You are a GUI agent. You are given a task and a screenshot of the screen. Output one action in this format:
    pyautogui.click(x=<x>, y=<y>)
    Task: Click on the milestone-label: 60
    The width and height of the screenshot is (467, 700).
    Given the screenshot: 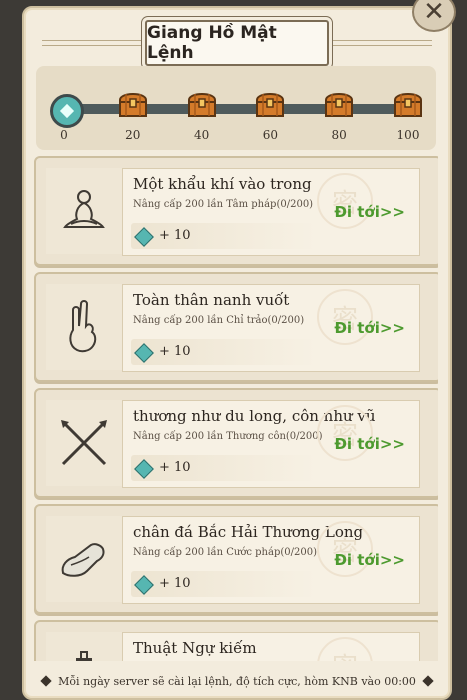 What is the action you would take?
    pyautogui.click(x=270, y=135)
    